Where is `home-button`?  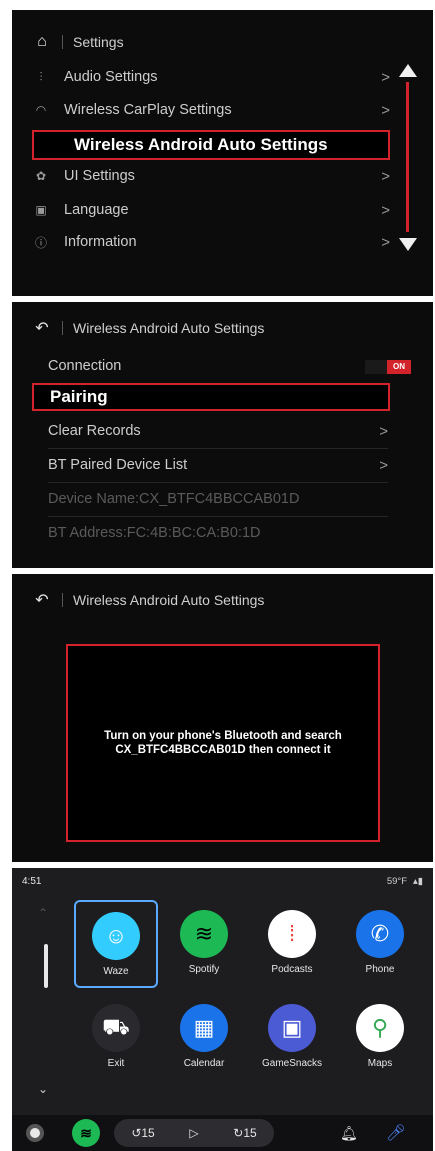 home-button is located at coordinates (35, 1133).